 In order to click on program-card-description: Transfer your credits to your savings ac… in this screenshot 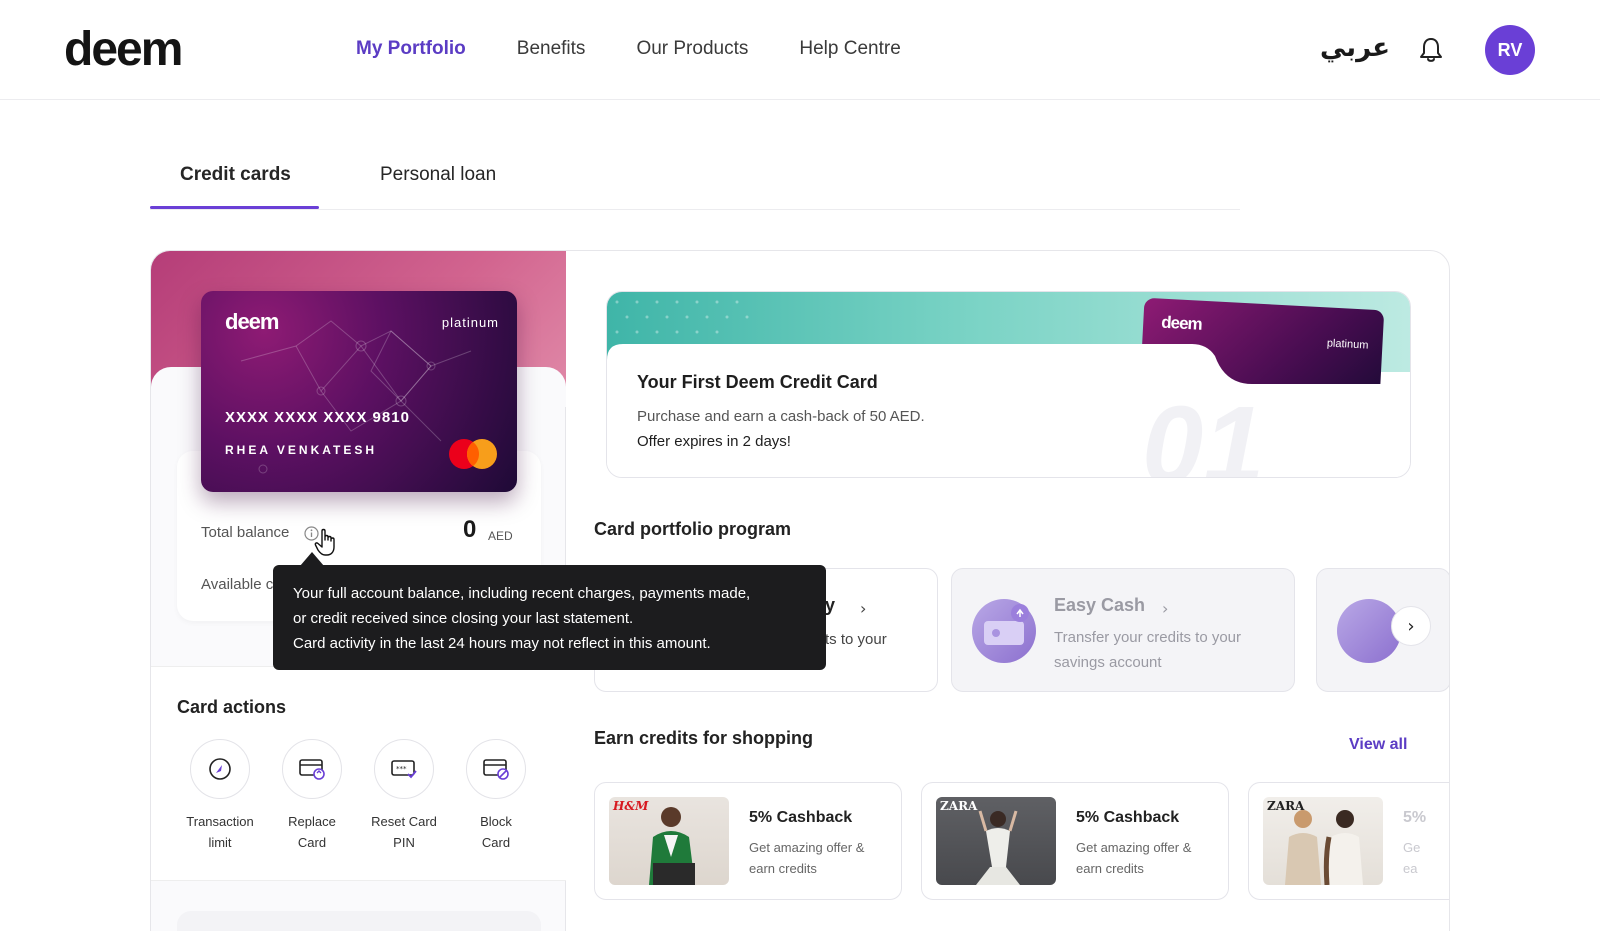, I will do `click(1169, 650)`.